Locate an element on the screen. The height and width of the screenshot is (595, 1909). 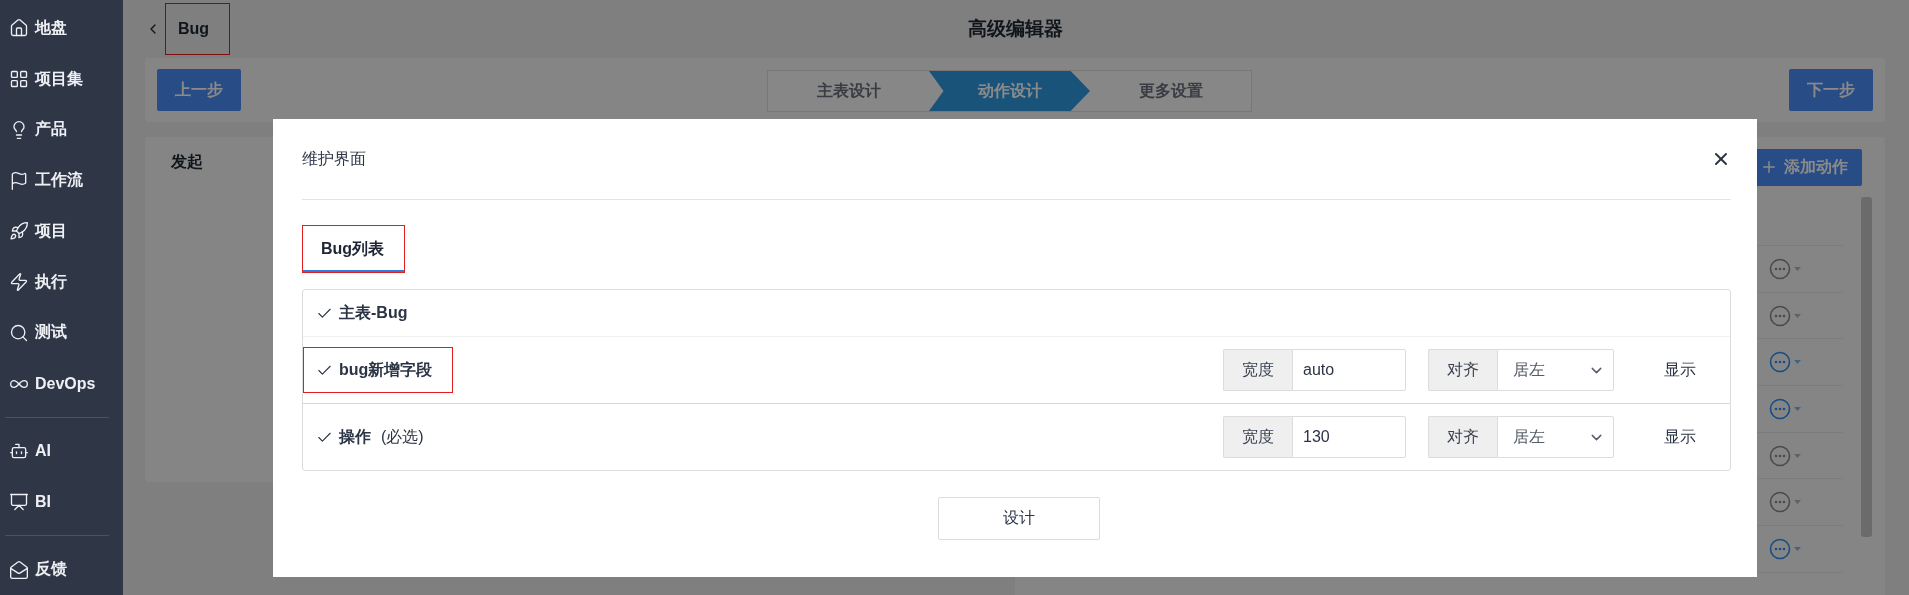
flag-icon is located at coordinates (19, 180).